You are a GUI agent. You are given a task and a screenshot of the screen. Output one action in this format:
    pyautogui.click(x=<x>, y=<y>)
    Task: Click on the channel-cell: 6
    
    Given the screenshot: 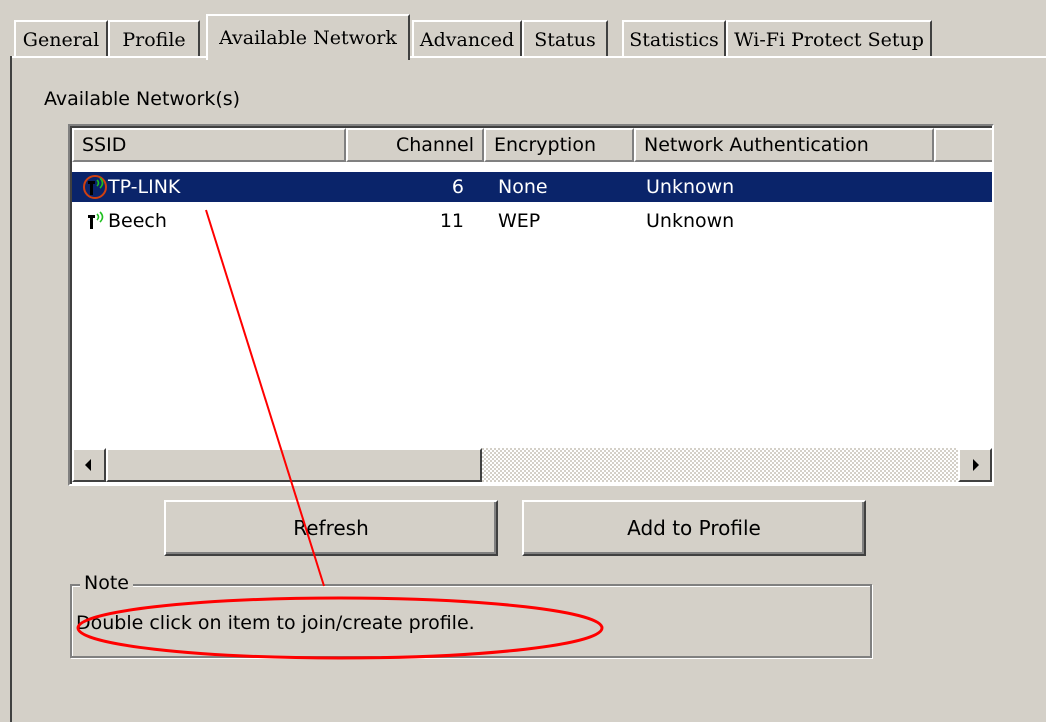 What is the action you would take?
    pyautogui.click(x=457, y=187)
    